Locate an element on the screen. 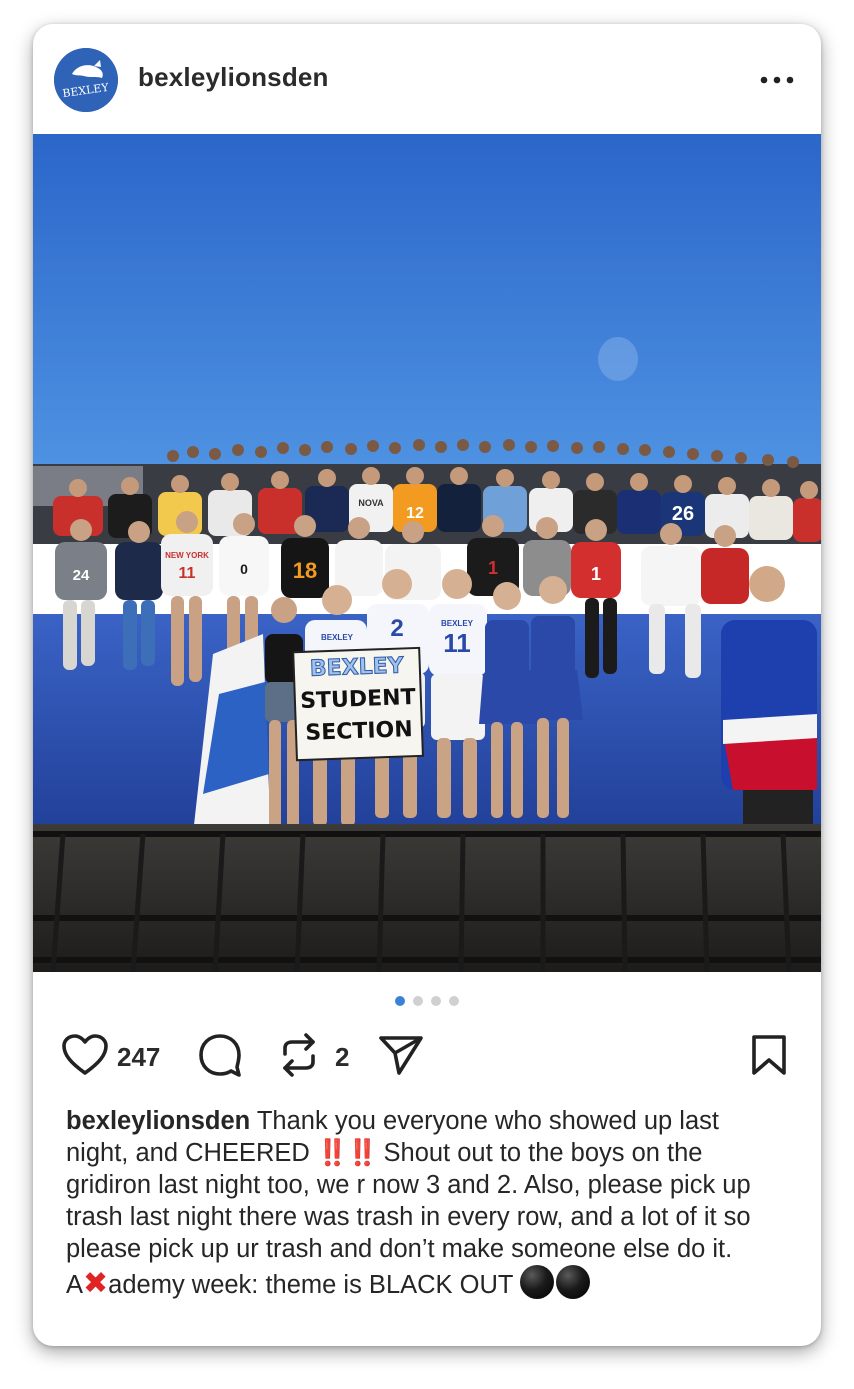  share-icon is located at coordinates (401, 1057).